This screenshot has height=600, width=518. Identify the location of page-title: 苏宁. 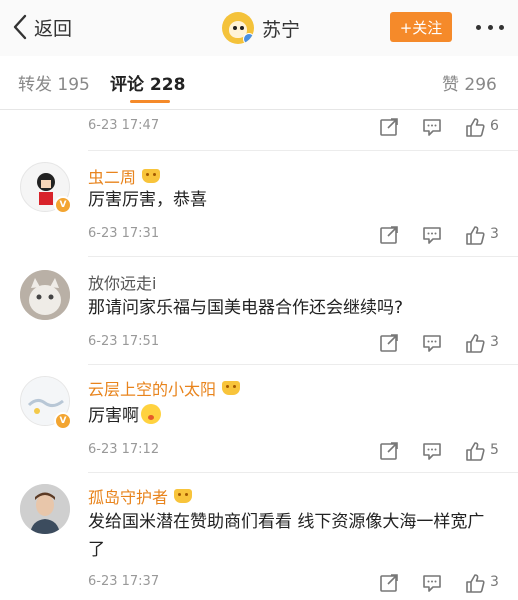
(281, 29).